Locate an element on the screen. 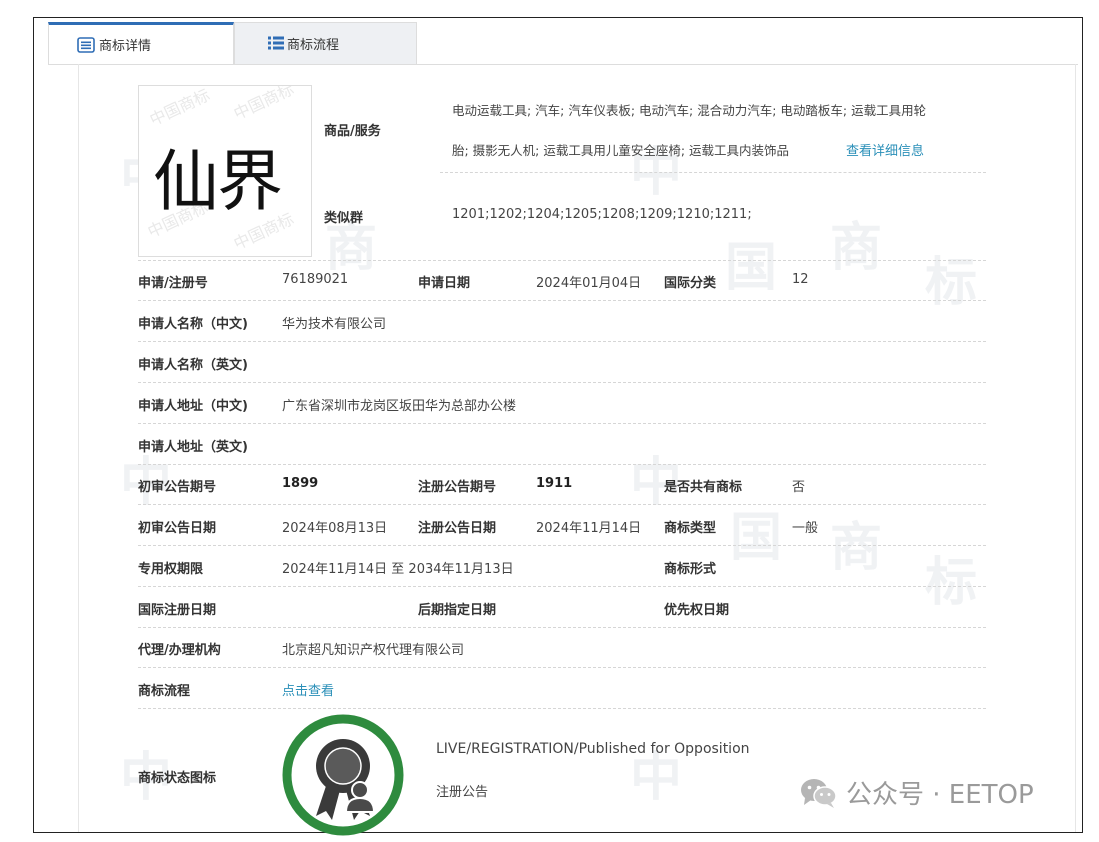  tab-bar: 商标详情 商标流程 is located at coordinates (563, 43).